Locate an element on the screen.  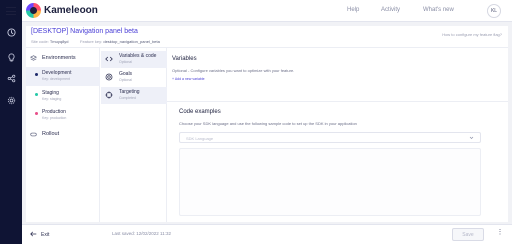
step-name: Variables & code is located at coordinates (138, 56).